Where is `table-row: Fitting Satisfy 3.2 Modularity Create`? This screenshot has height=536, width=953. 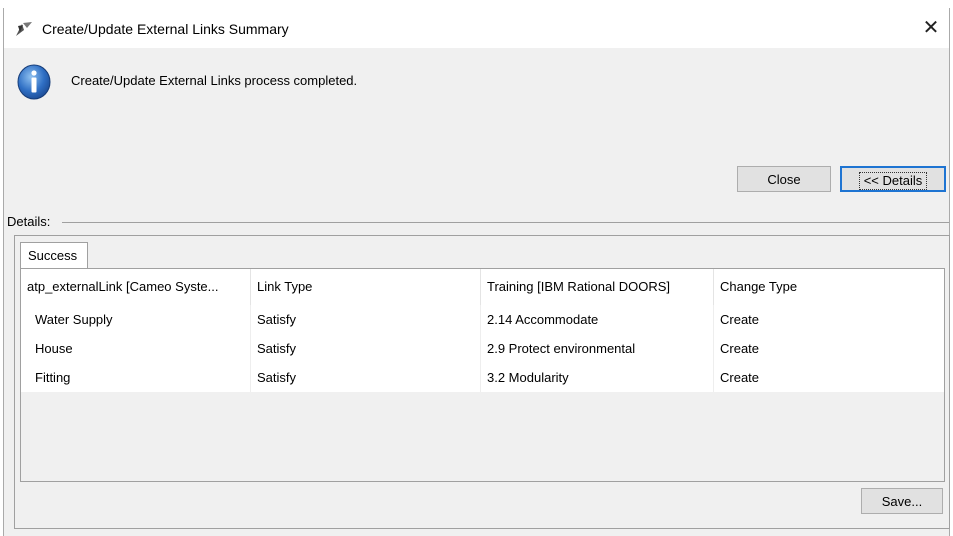
table-row: Fitting Satisfy 3.2 Modularity Create is located at coordinates (482, 377).